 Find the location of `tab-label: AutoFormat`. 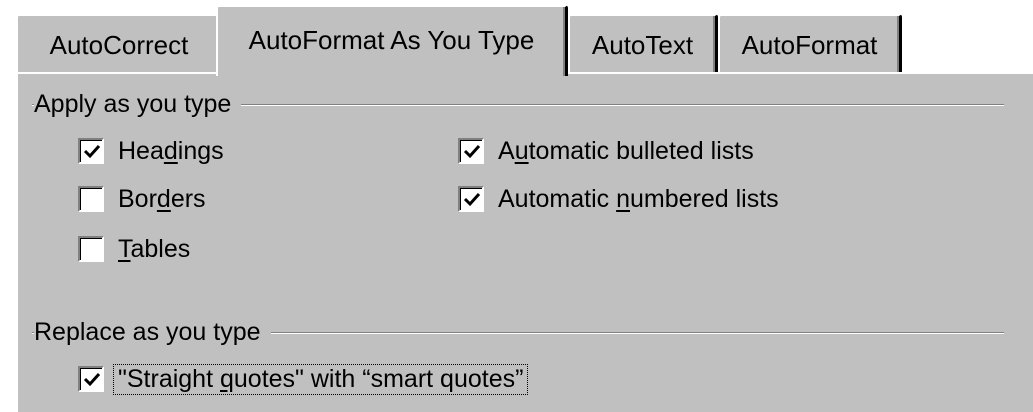

tab-label: AutoFormat is located at coordinates (809, 45).